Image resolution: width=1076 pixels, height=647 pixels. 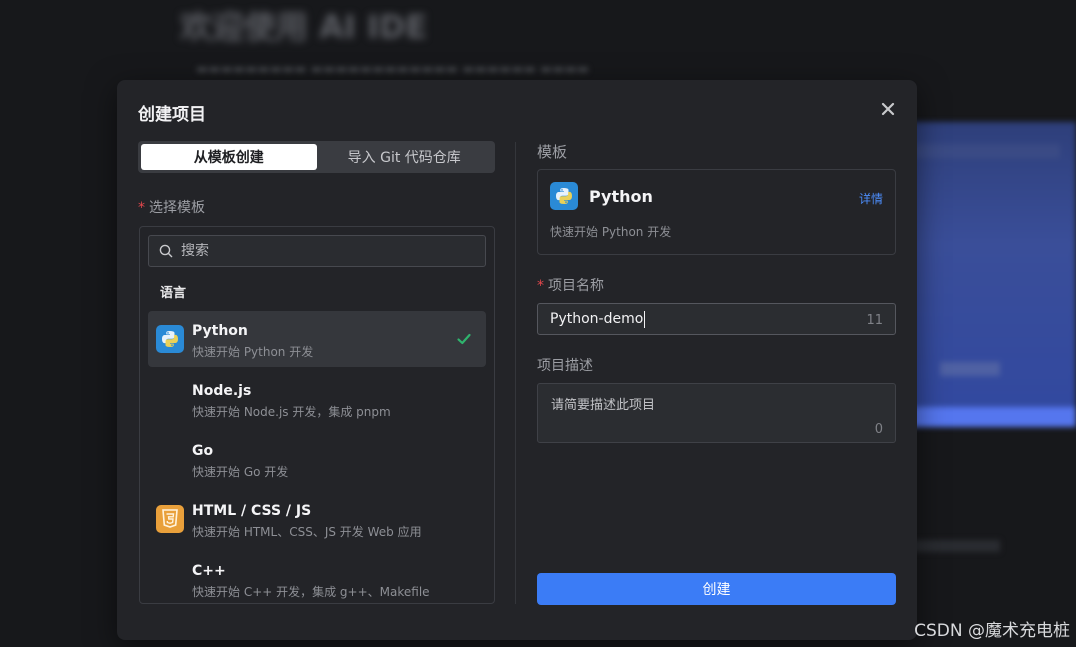 I want to click on close-icon, so click(x=888, y=111).